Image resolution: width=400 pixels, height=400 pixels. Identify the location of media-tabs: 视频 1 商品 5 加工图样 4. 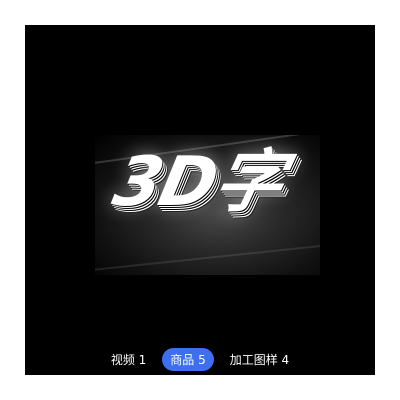
(200, 359).